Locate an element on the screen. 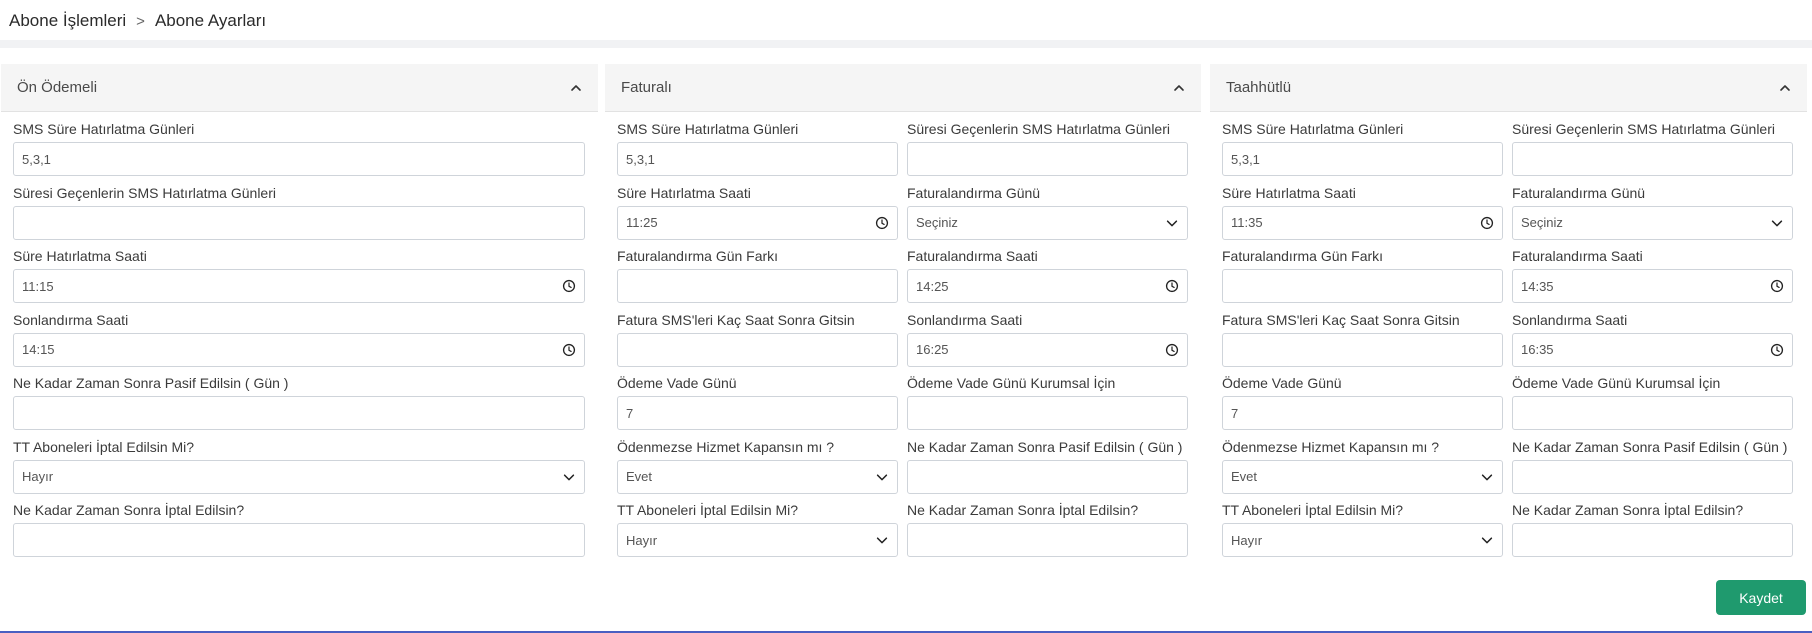 The width and height of the screenshot is (1812, 633). form-field: Ödenmezse Hizmet Kapansın mı ? Evet is located at coordinates (757, 466).